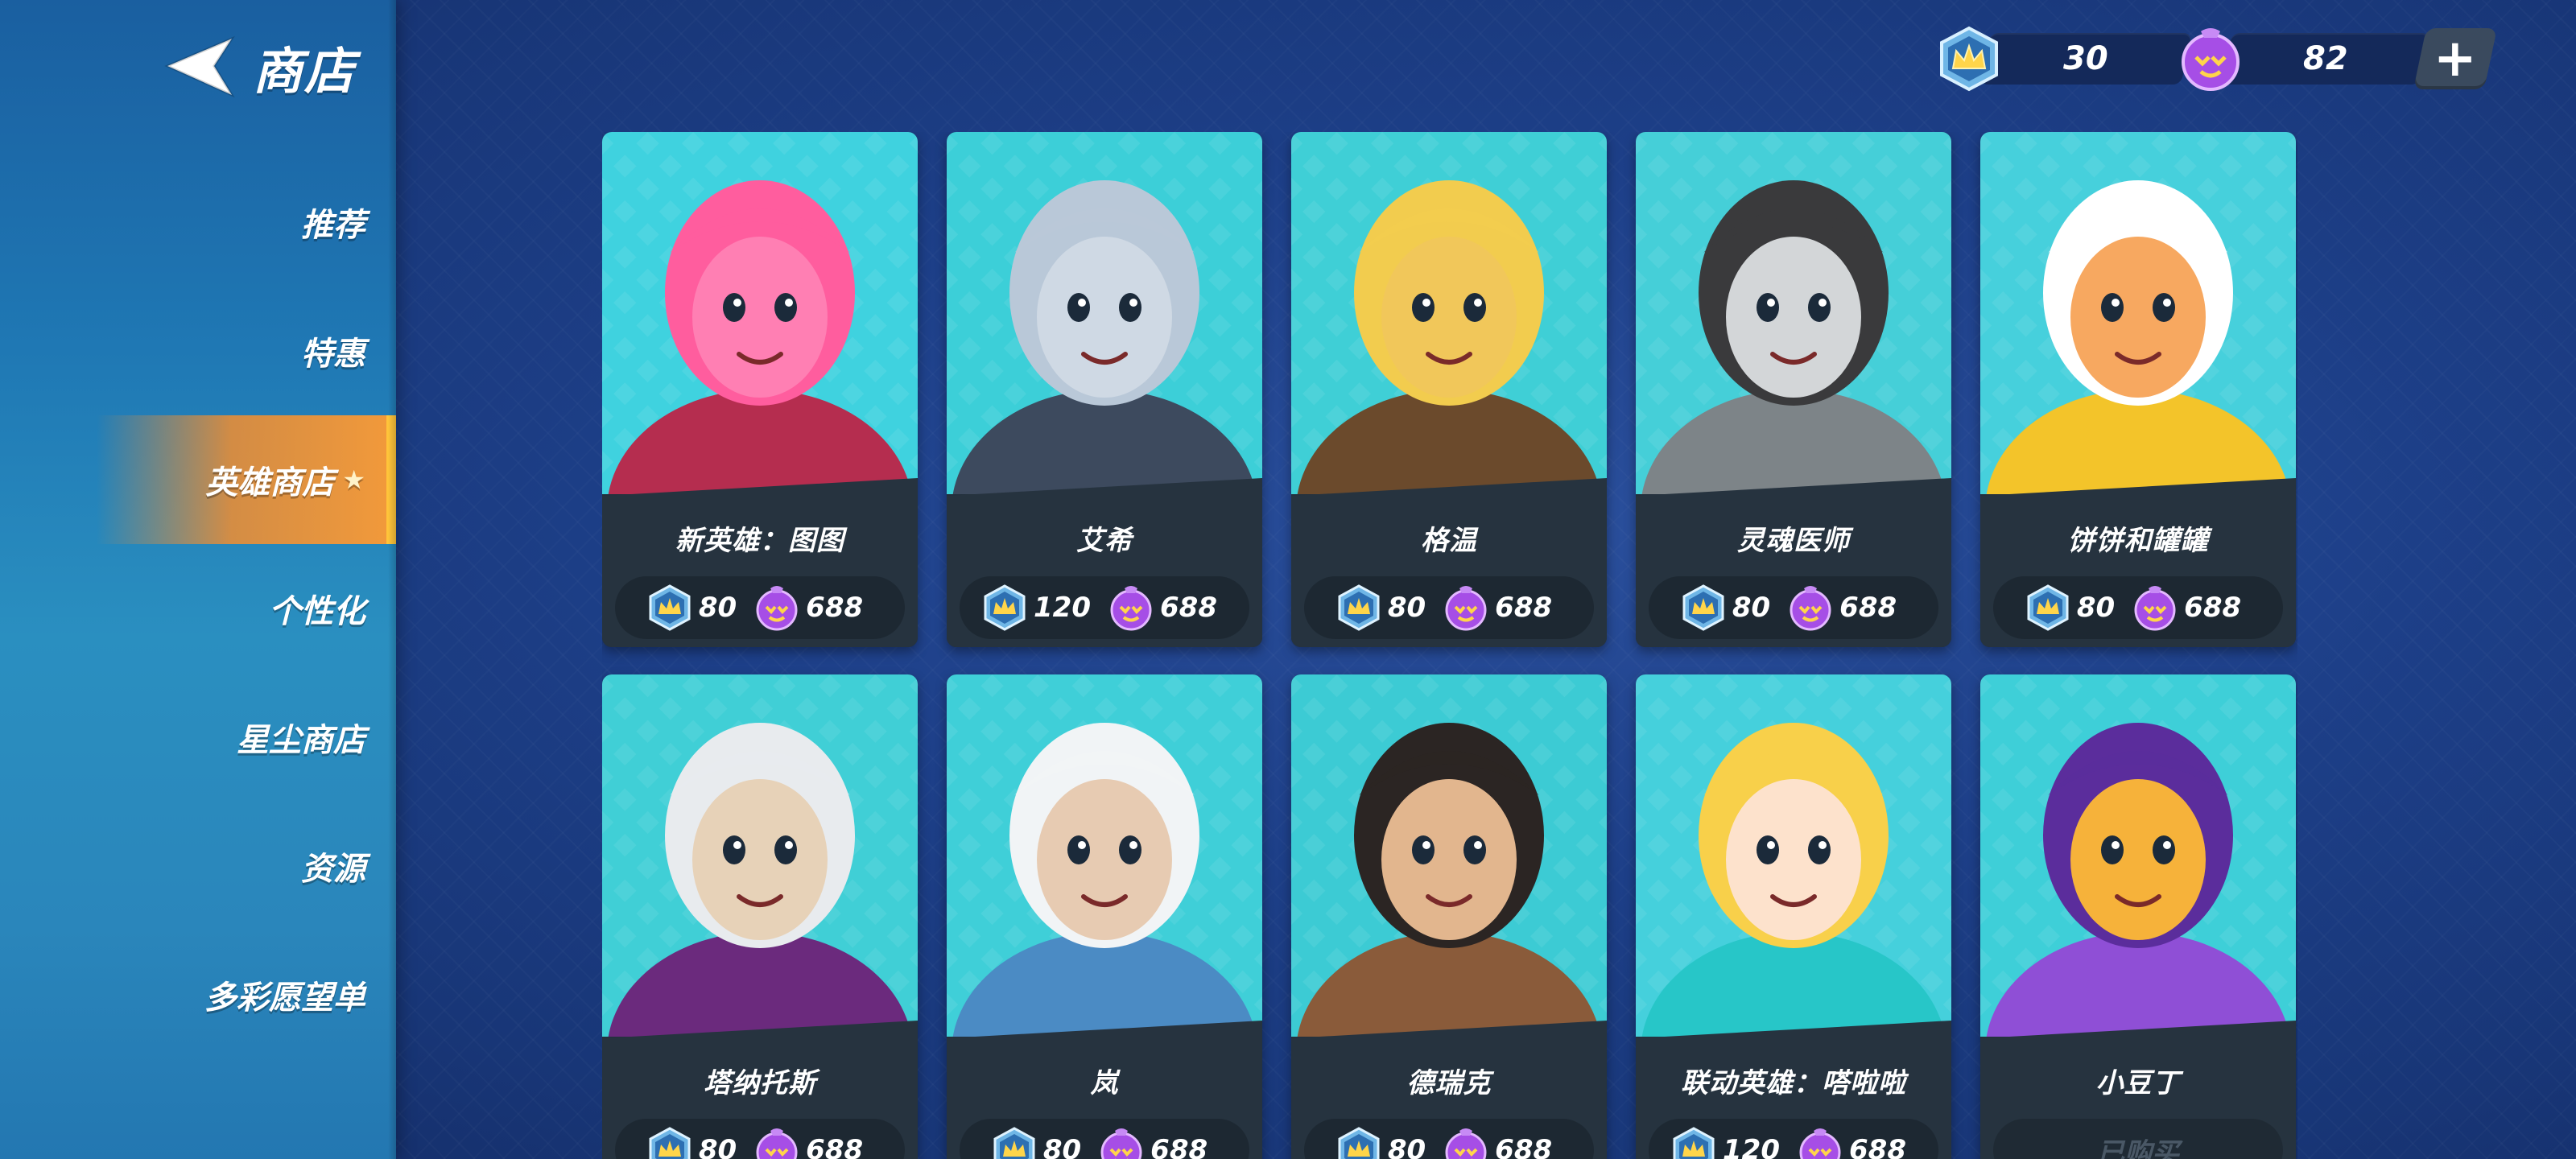 This screenshot has width=2576, height=1159. I want to click on hero-card: 塔纳托斯 80 688, so click(760, 916).